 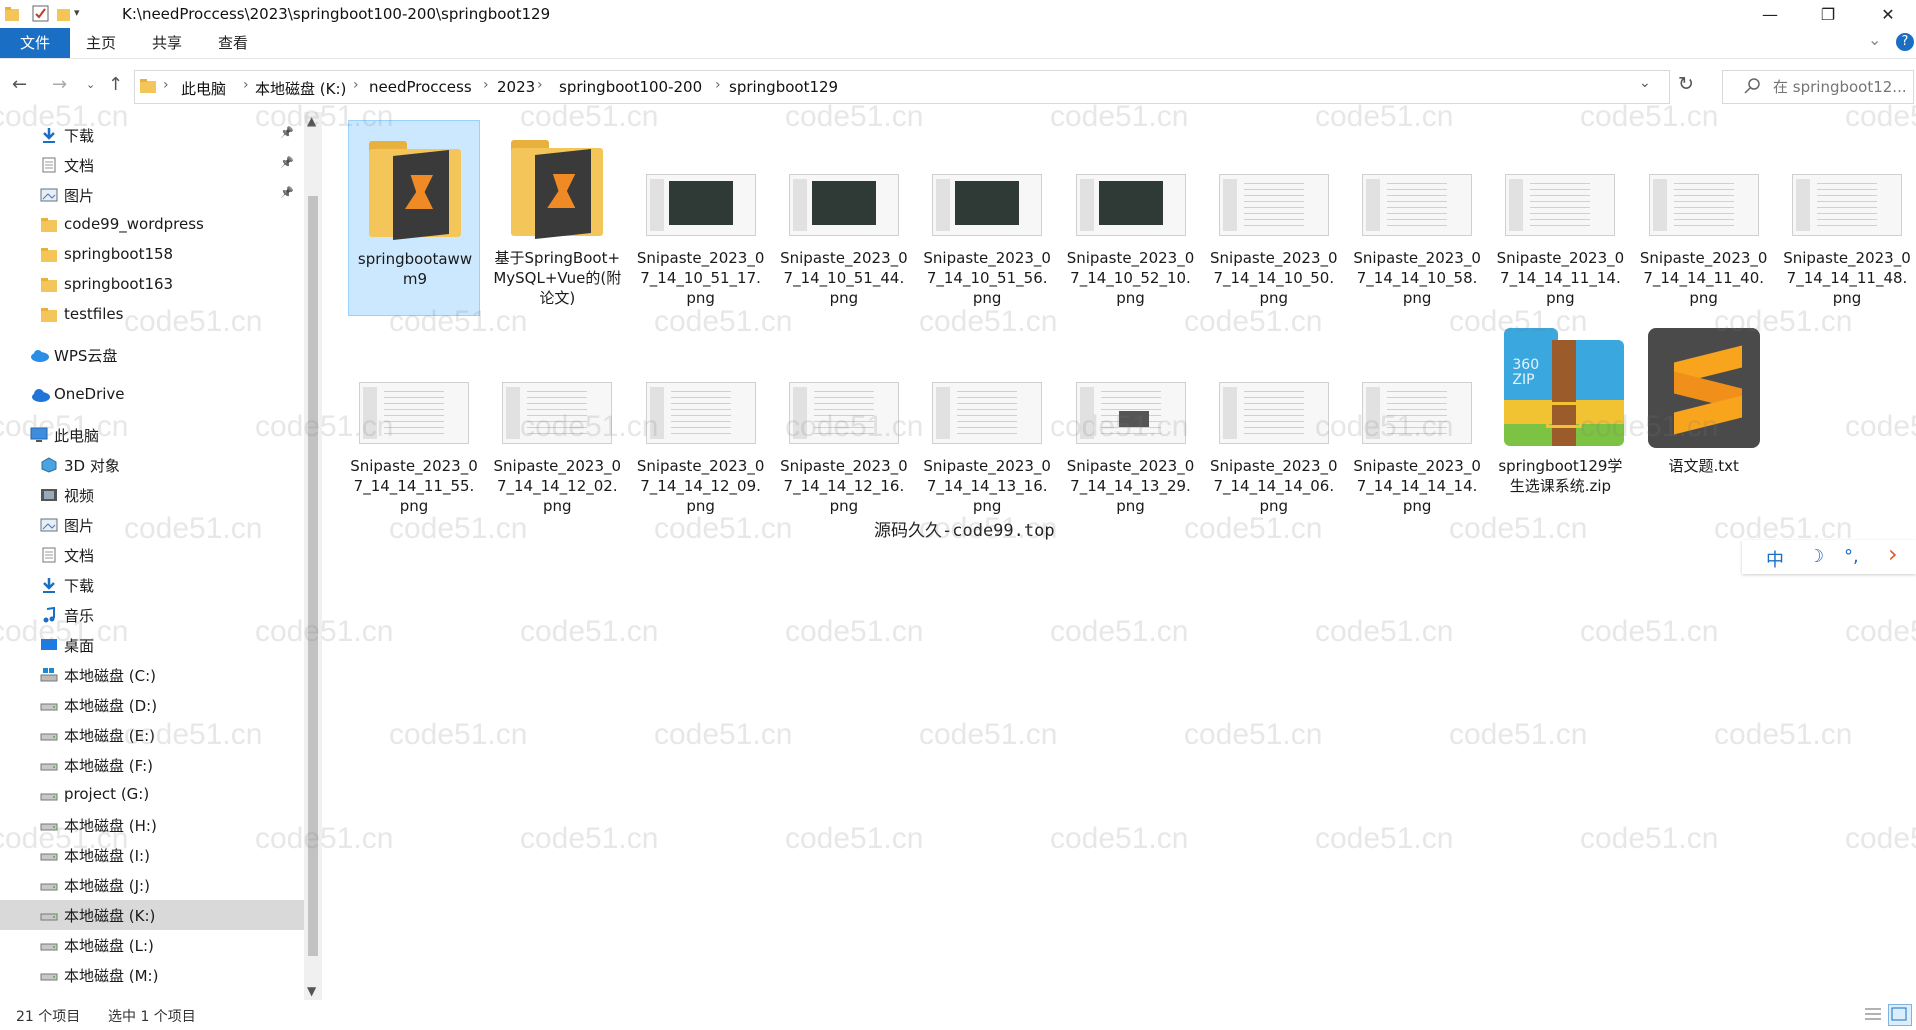 What do you see at coordinates (1851, 556) in the screenshot?
I see `punctuation-icon: °,` at bounding box center [1851, 556].